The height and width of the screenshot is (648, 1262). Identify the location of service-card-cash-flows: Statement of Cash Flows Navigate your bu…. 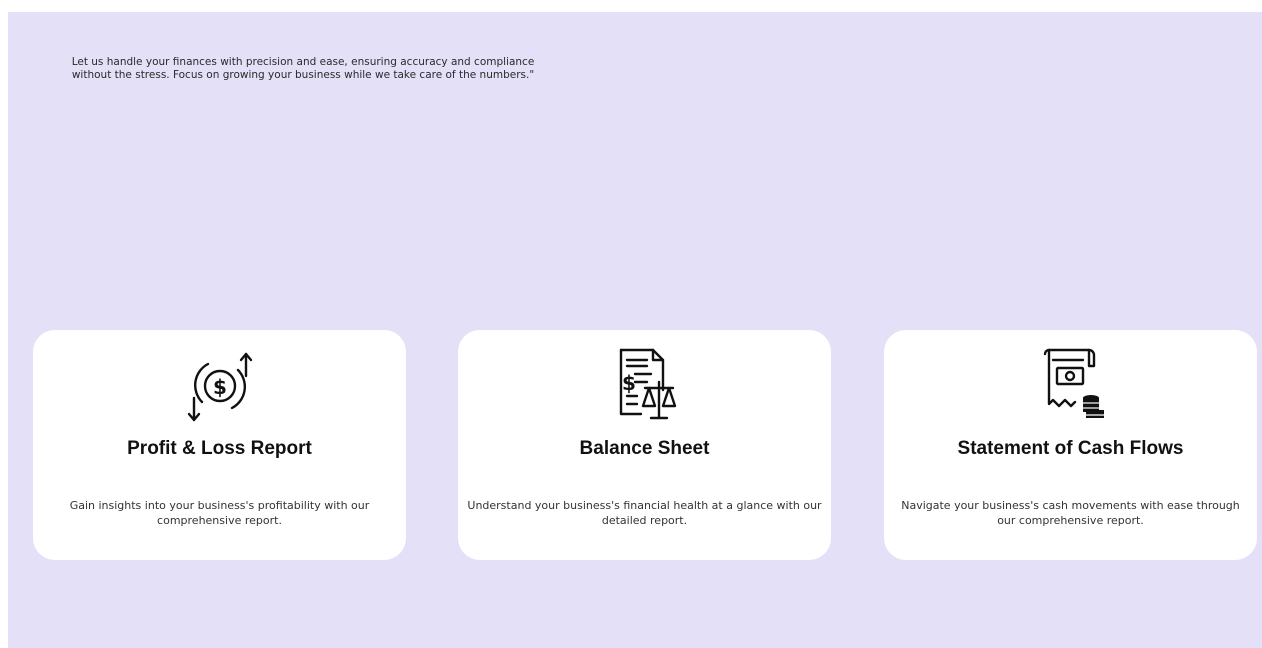
(1070, 445).